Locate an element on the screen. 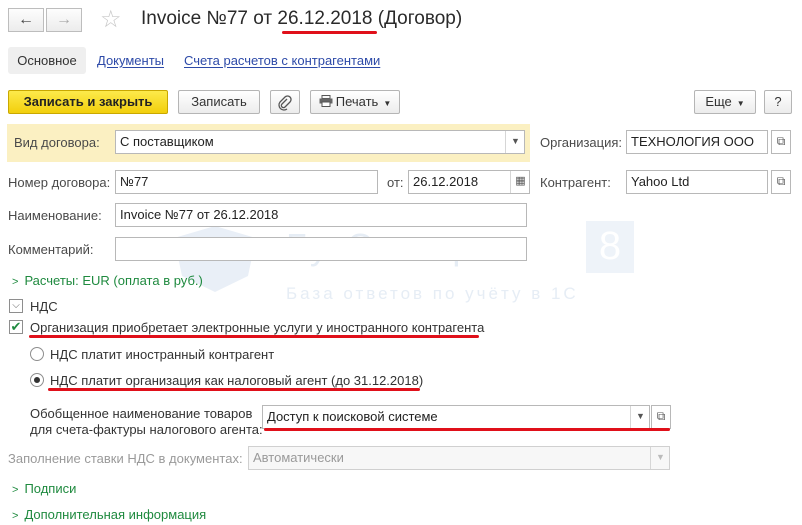  counterparty-label: Контрагент: is located at coordinates (575, 182).